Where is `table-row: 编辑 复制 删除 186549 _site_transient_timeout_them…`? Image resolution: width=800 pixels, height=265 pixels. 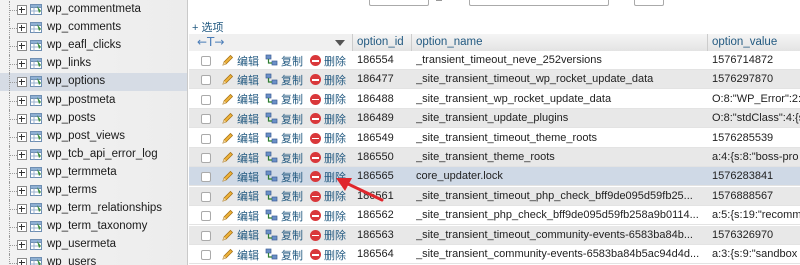
table-row: 编辑 复制 删除 186549 _site_transient_timeout_them… is located at coordinates (494, 138).